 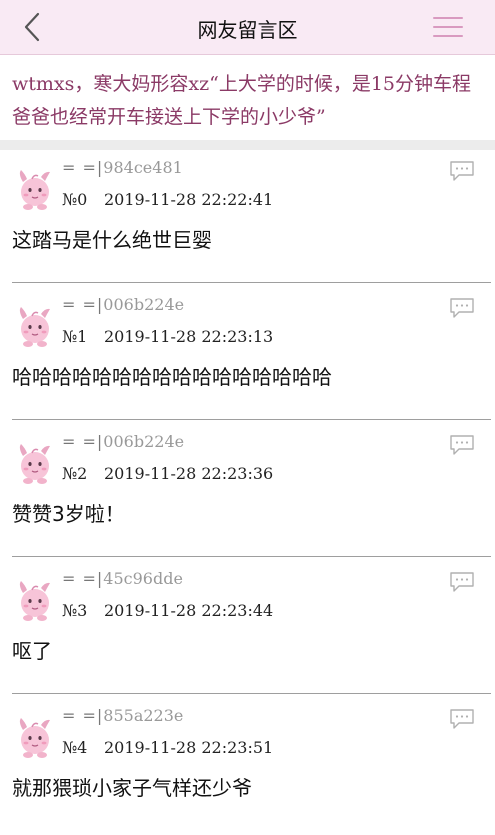 I want to click on comment-timestamp: 2019-11-28 22:23:13, so click(x=189, y=336).